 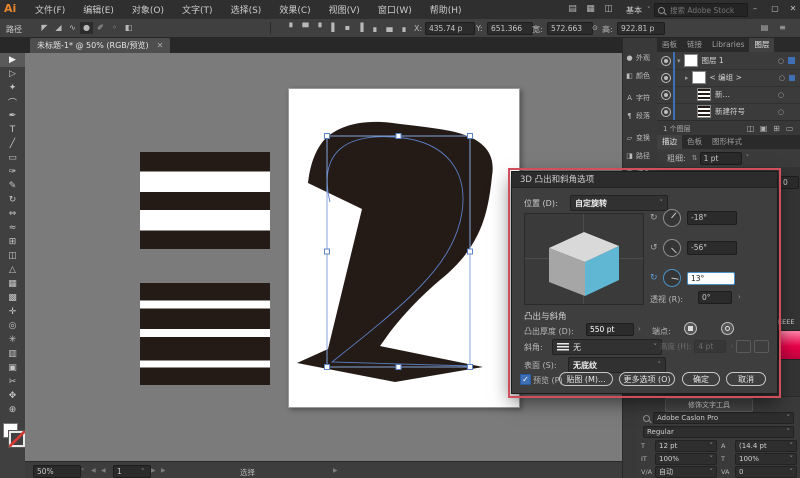 What do you see at coordinates (570, 28) in the screenshot?
I see `width-input: 572.663` at bounding box center [570, 28].